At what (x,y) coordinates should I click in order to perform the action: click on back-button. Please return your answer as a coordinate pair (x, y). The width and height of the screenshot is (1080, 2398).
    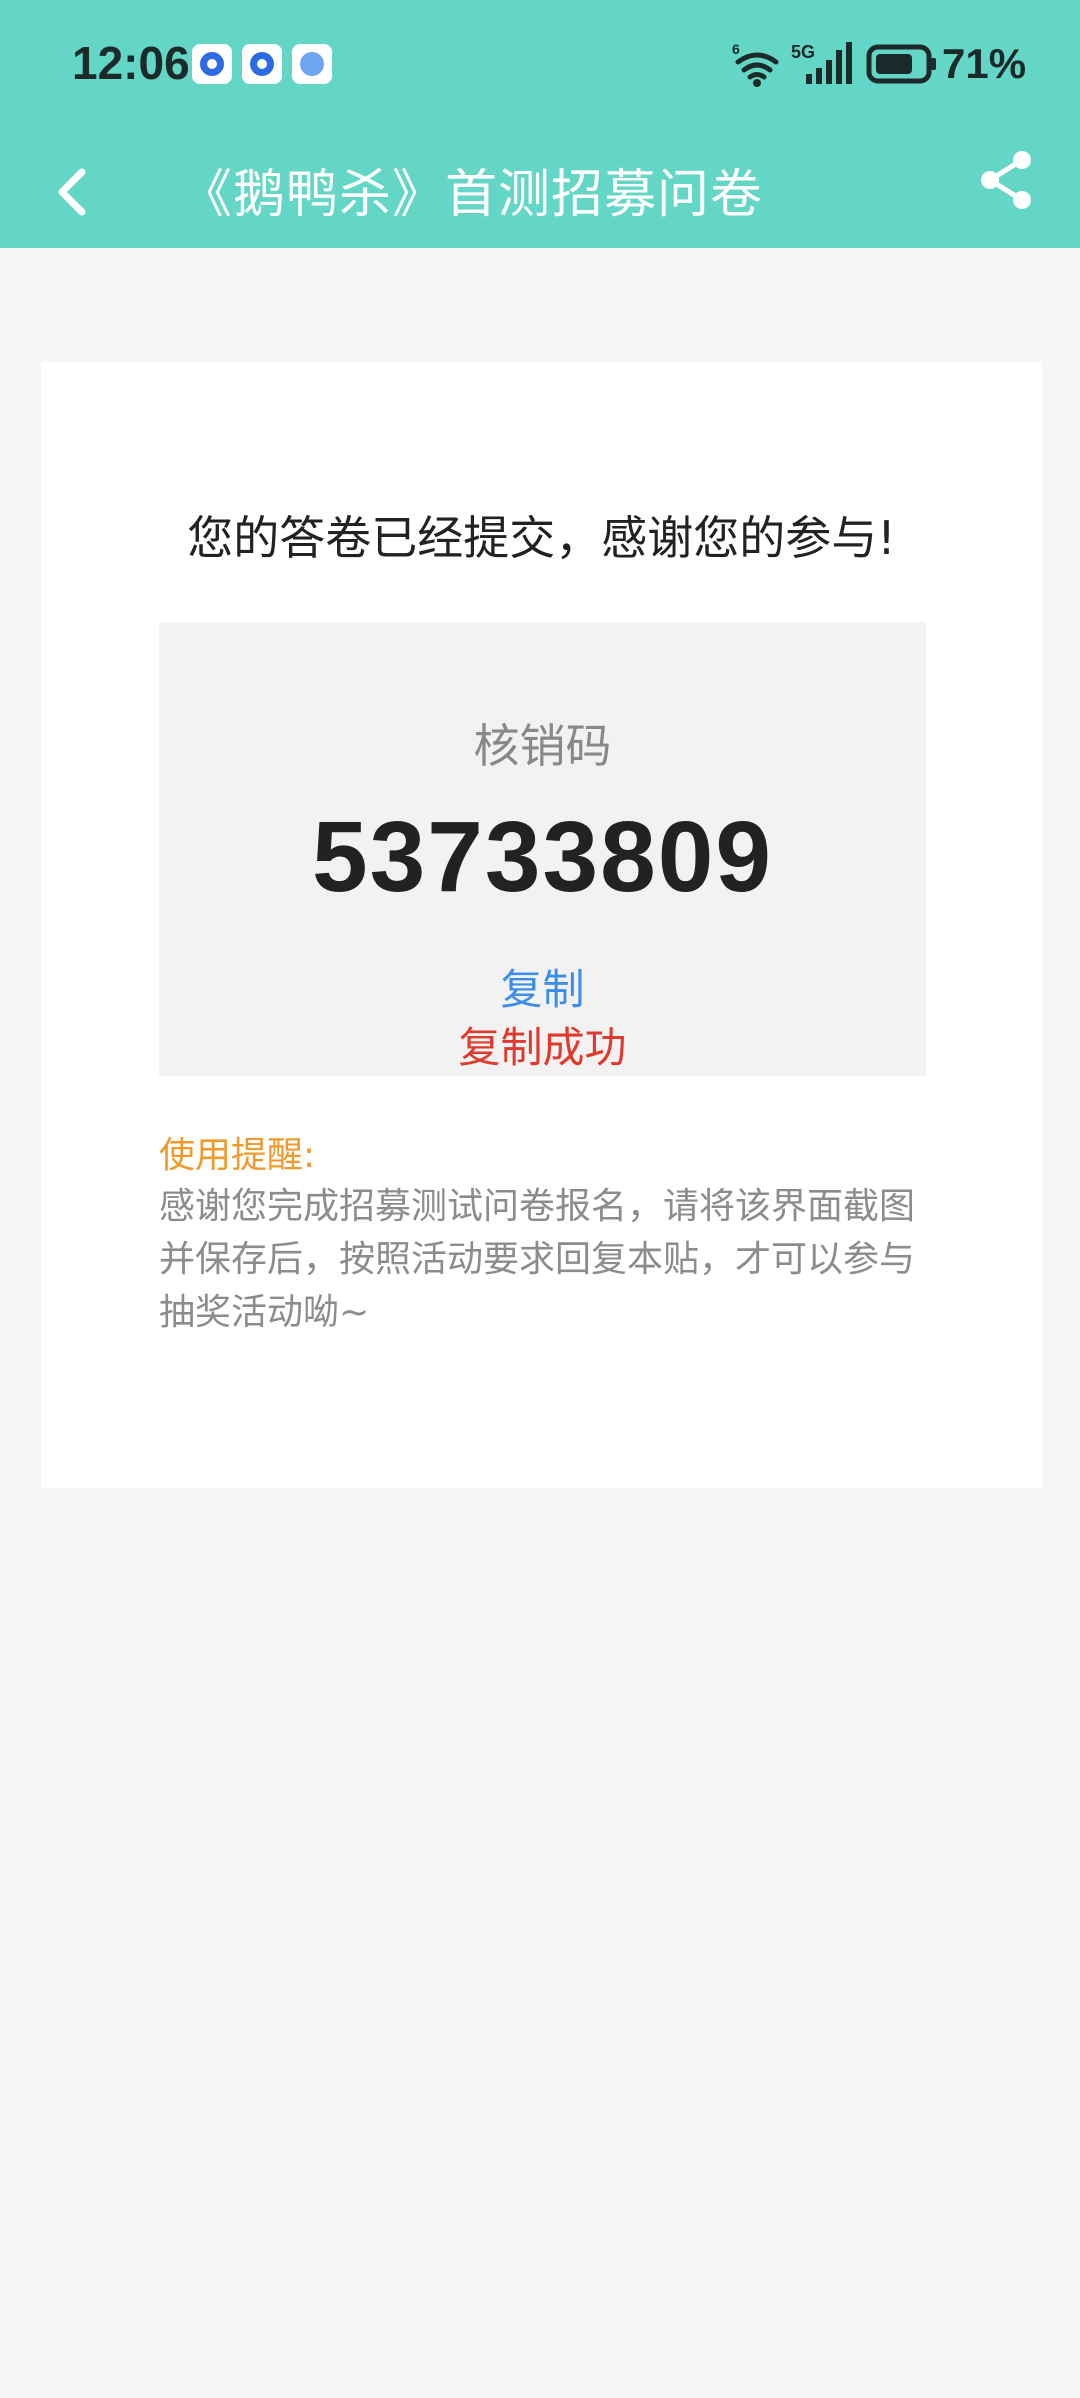
    Looking at the image, I should click on (74, 190).